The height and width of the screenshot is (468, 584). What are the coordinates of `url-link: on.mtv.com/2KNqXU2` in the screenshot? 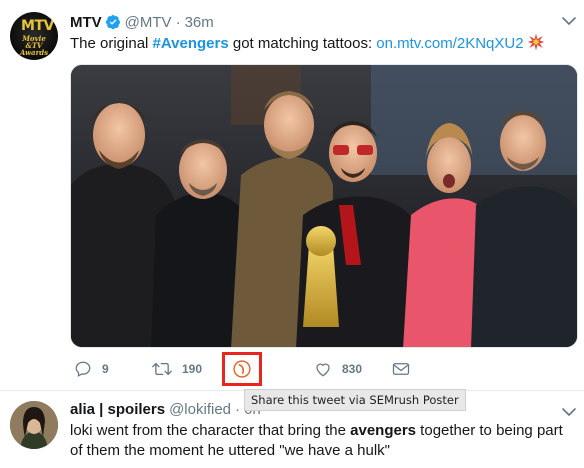 It's located at (449, 43).